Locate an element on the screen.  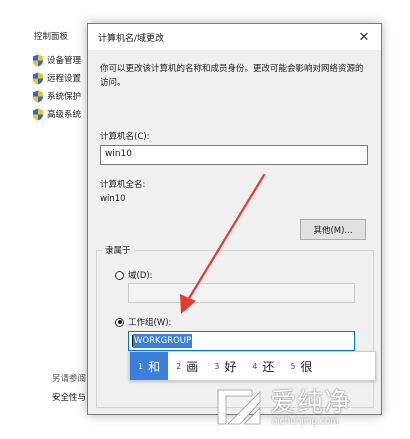
watermark: 爱纯净 aichunjing.com is located at coordinates (310, 408).